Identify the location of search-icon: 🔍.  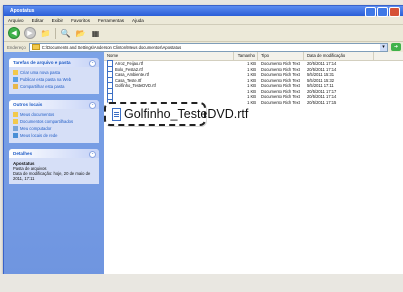
(65, 33).